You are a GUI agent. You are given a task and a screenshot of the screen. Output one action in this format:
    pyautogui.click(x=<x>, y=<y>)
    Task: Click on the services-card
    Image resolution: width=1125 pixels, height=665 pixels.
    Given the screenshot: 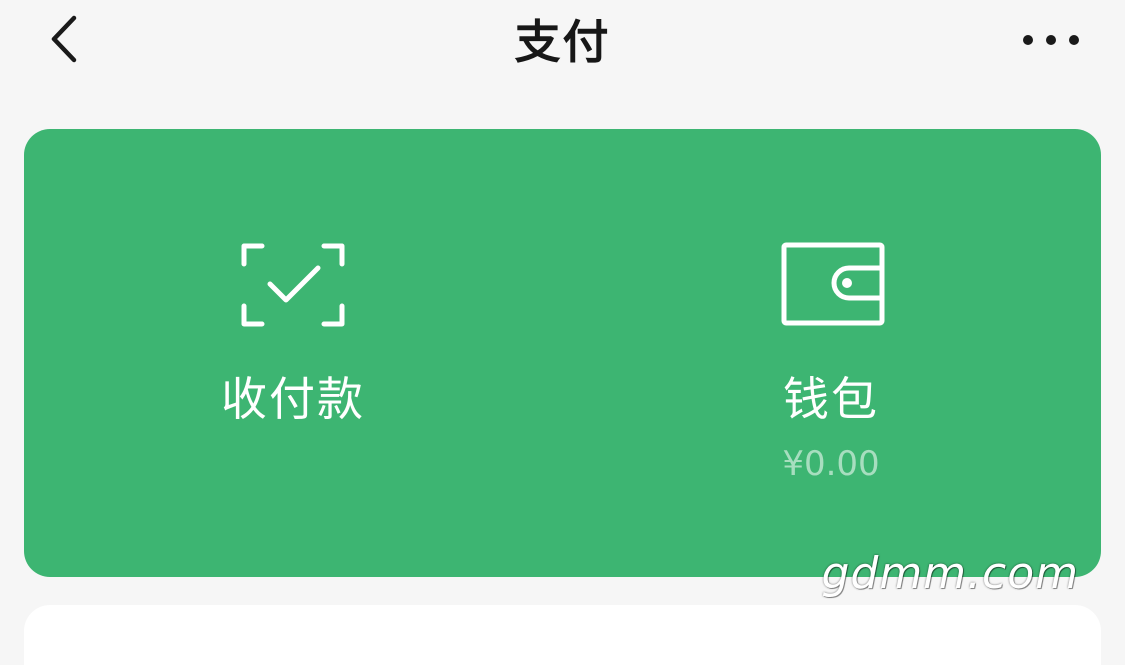 What is the action you would take?
    pyautogui.click(x=562, y=635)
    